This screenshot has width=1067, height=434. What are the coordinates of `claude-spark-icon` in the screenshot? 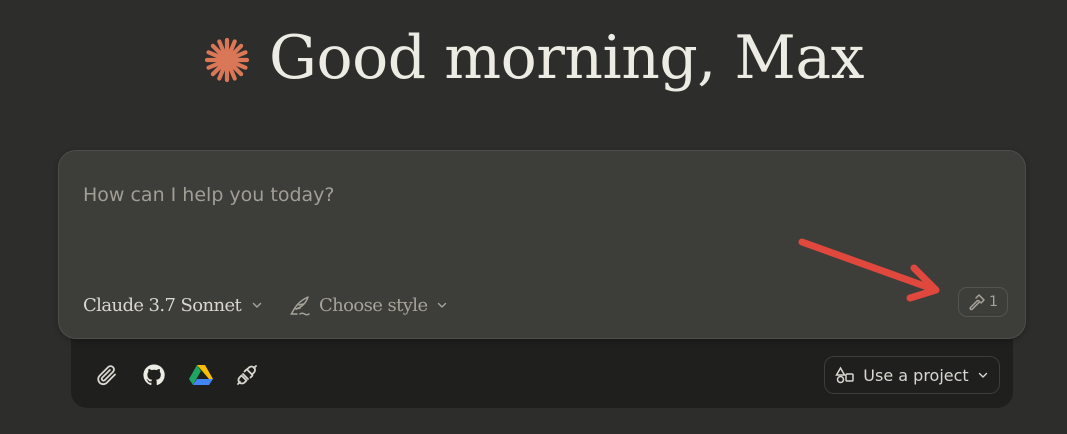 It's located at (227, 60).